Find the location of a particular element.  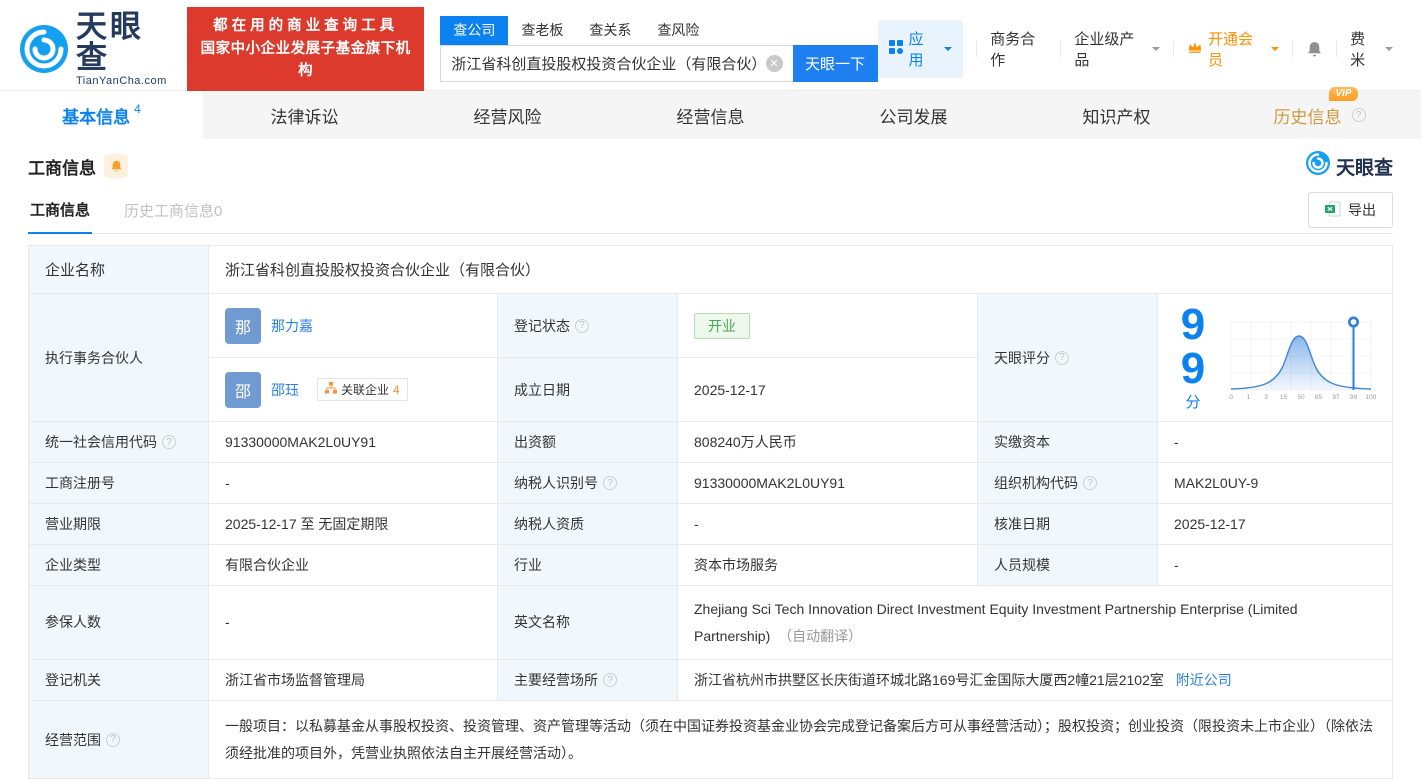

avatar: 那 is located at coordinates (243, 325).